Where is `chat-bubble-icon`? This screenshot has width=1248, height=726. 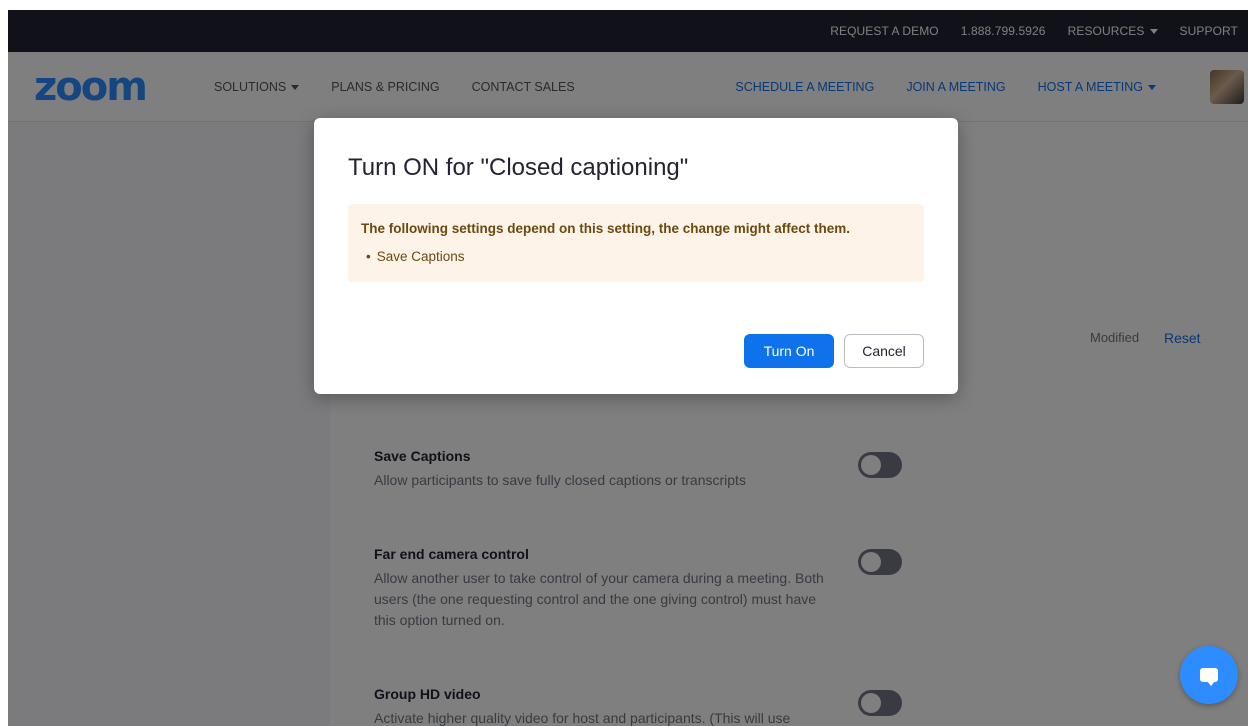 chat-bubble-icon is located at coordinates (1209, 677).